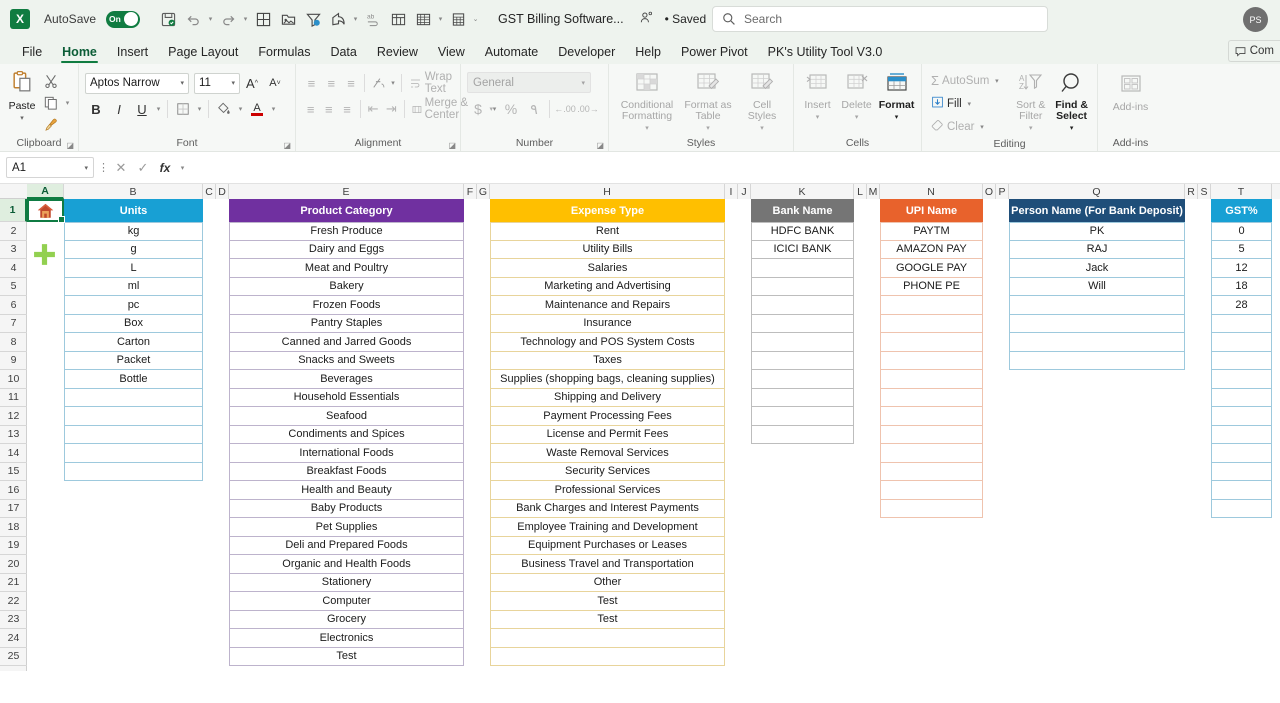 This screenshot has height=703, width=1280. What do you see at coordinates (1241, 249) in the screenshot?
I see `cell-gst-percent-3: 5` at bounding box center [1241, 249].